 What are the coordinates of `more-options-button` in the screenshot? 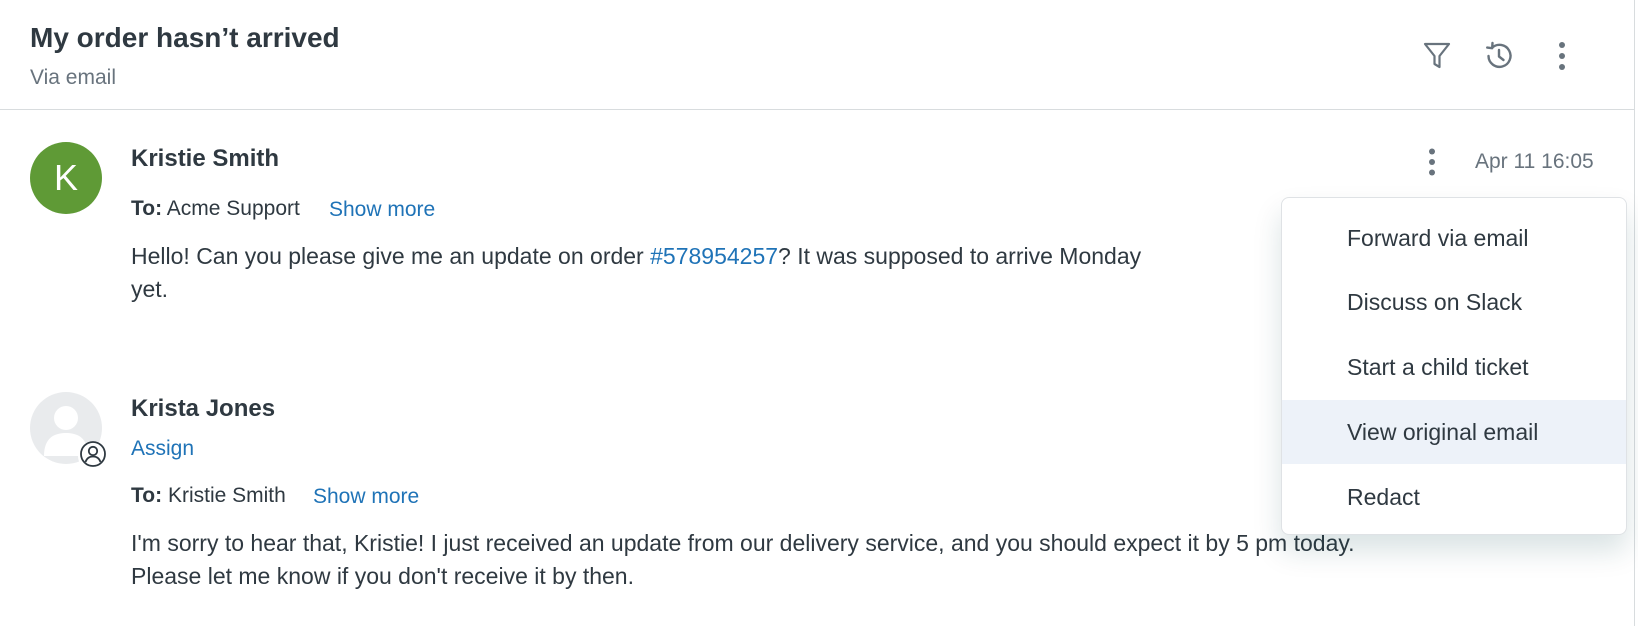 It's located at (1562, 56).